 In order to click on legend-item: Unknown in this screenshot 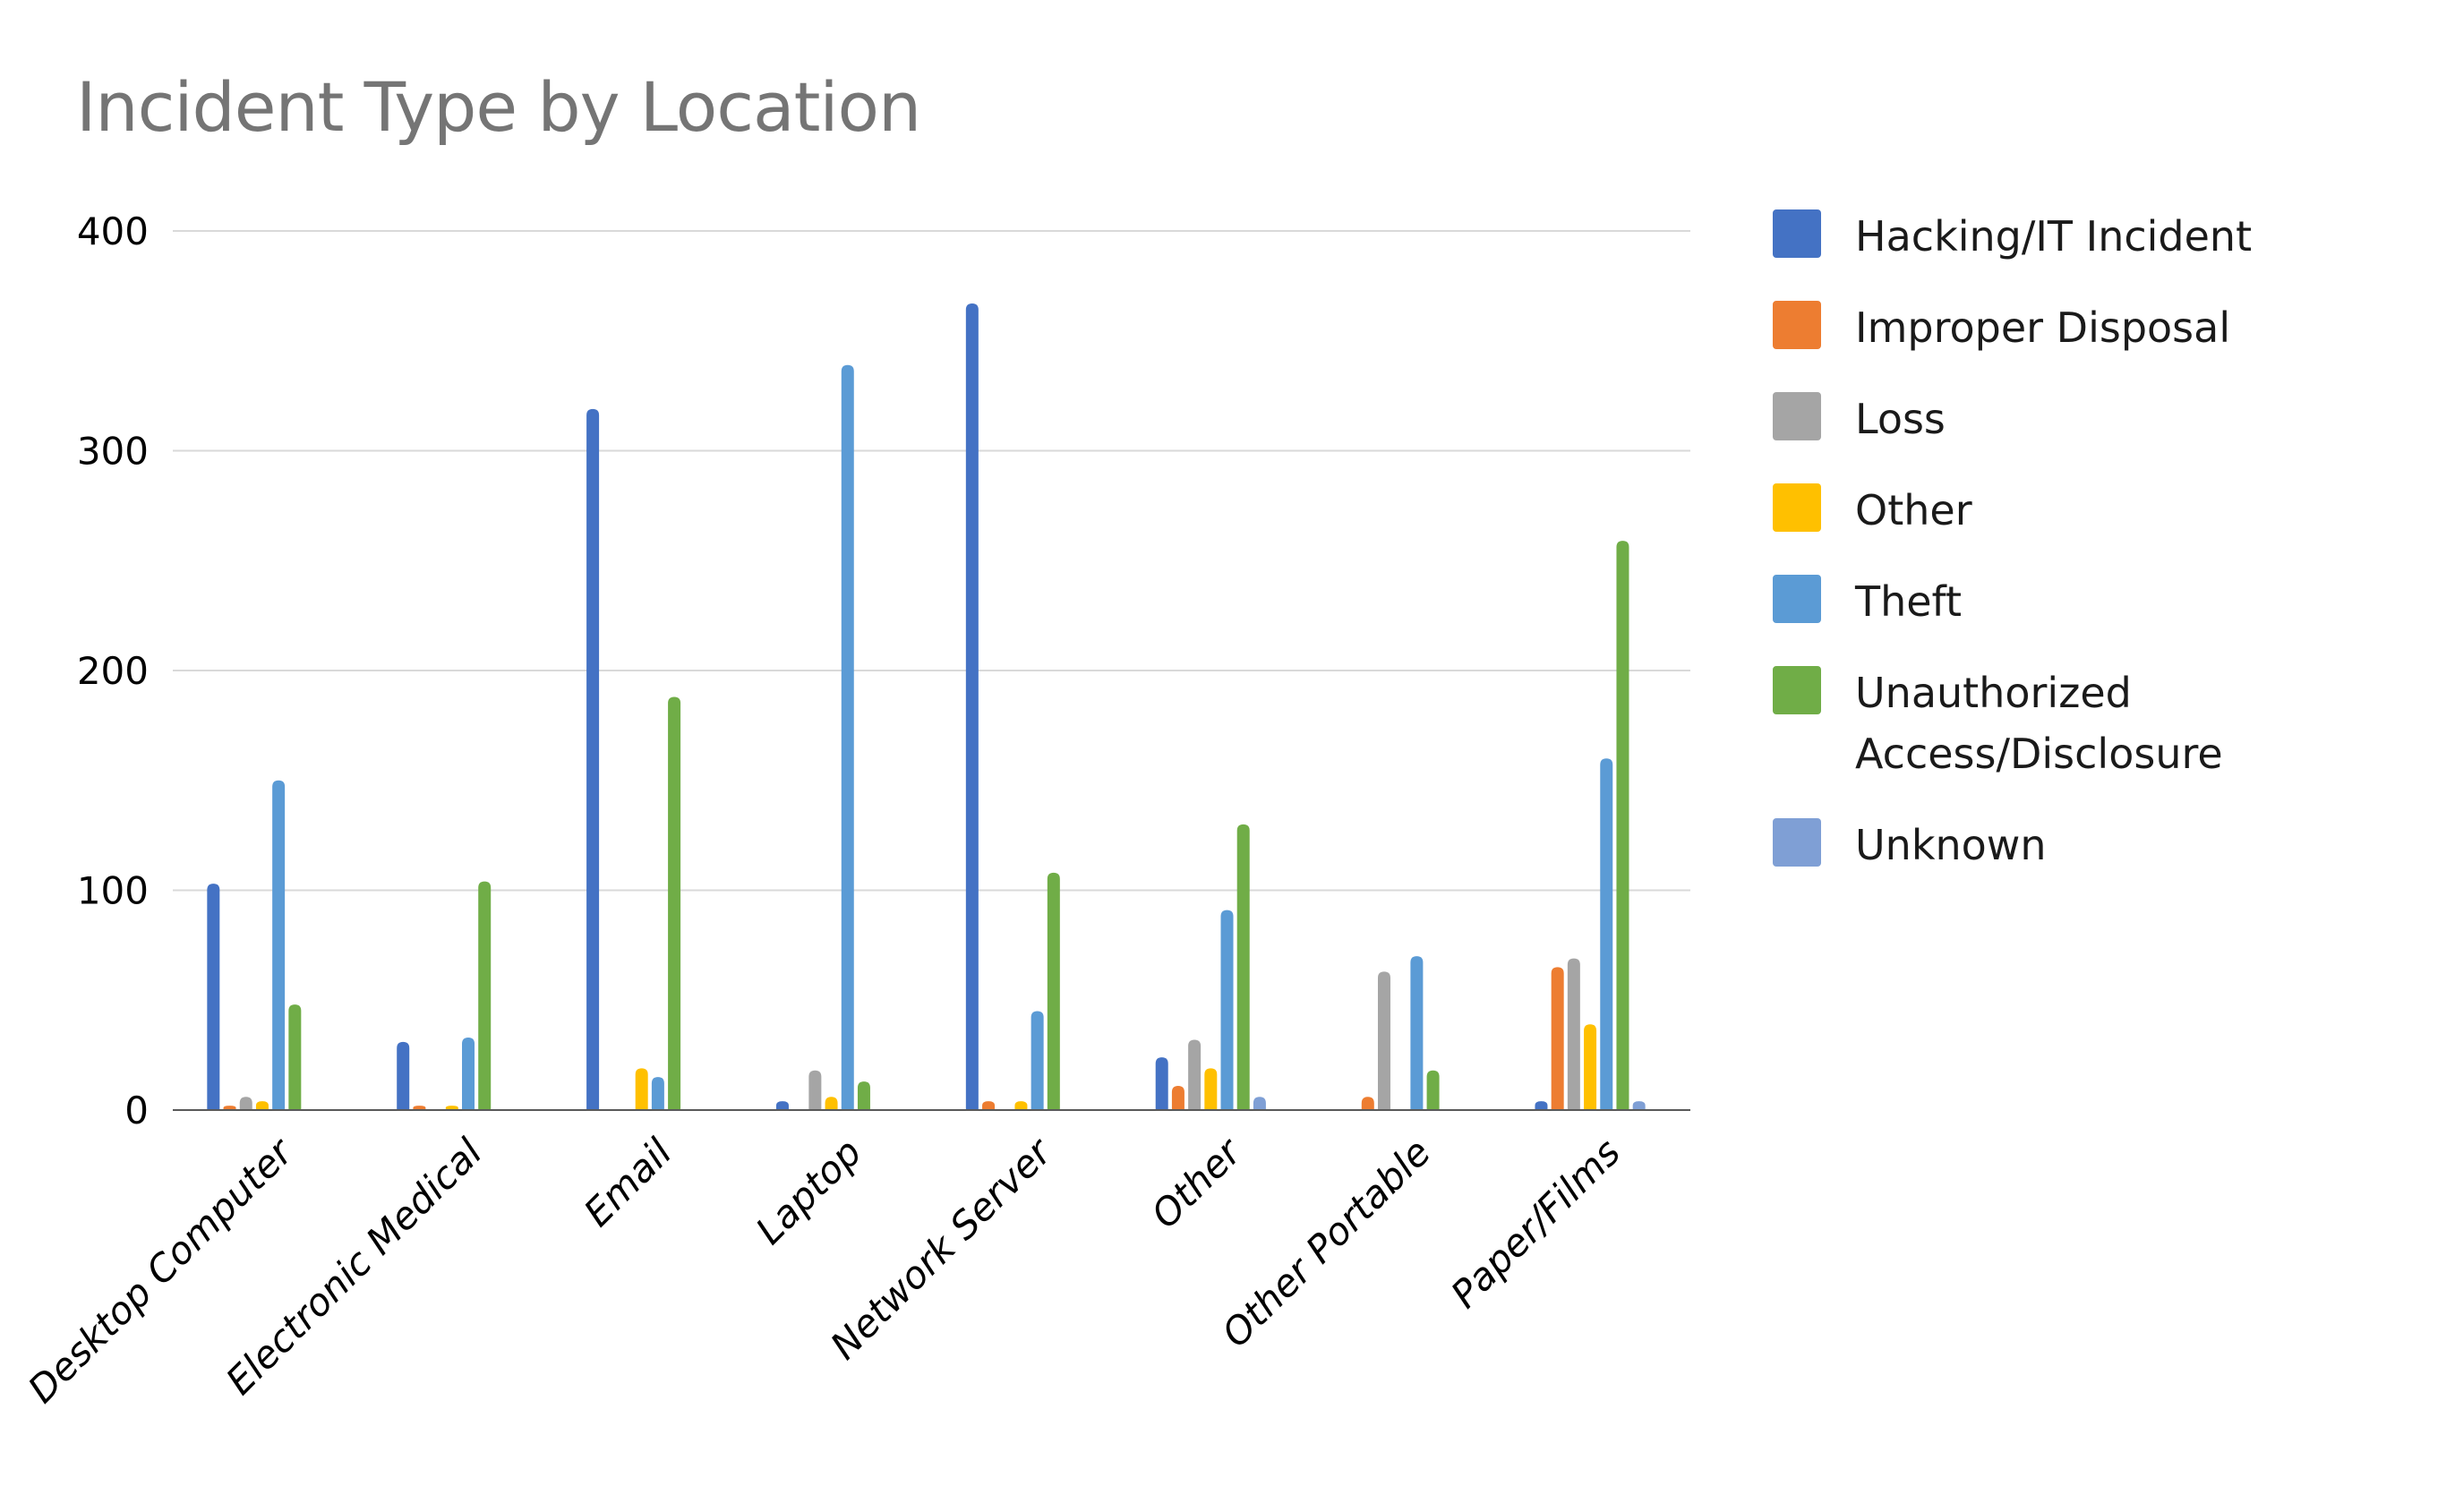, I will do `click(2086, 845)`.